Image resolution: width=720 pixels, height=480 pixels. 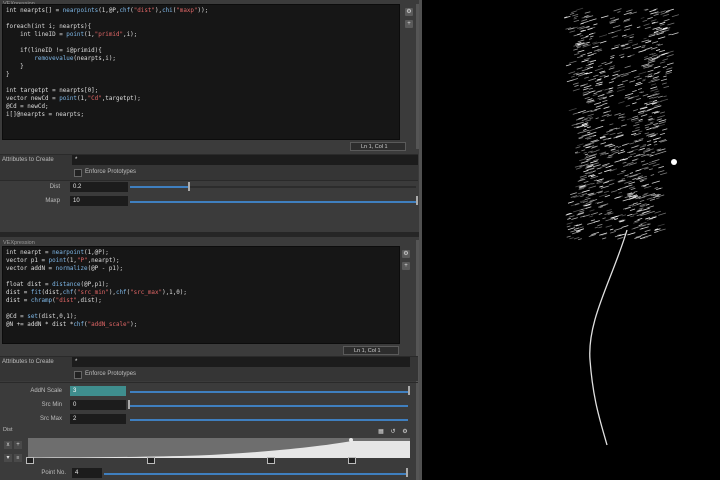 I want to click on dist-field: 0.2, so click(x=99, y=187).